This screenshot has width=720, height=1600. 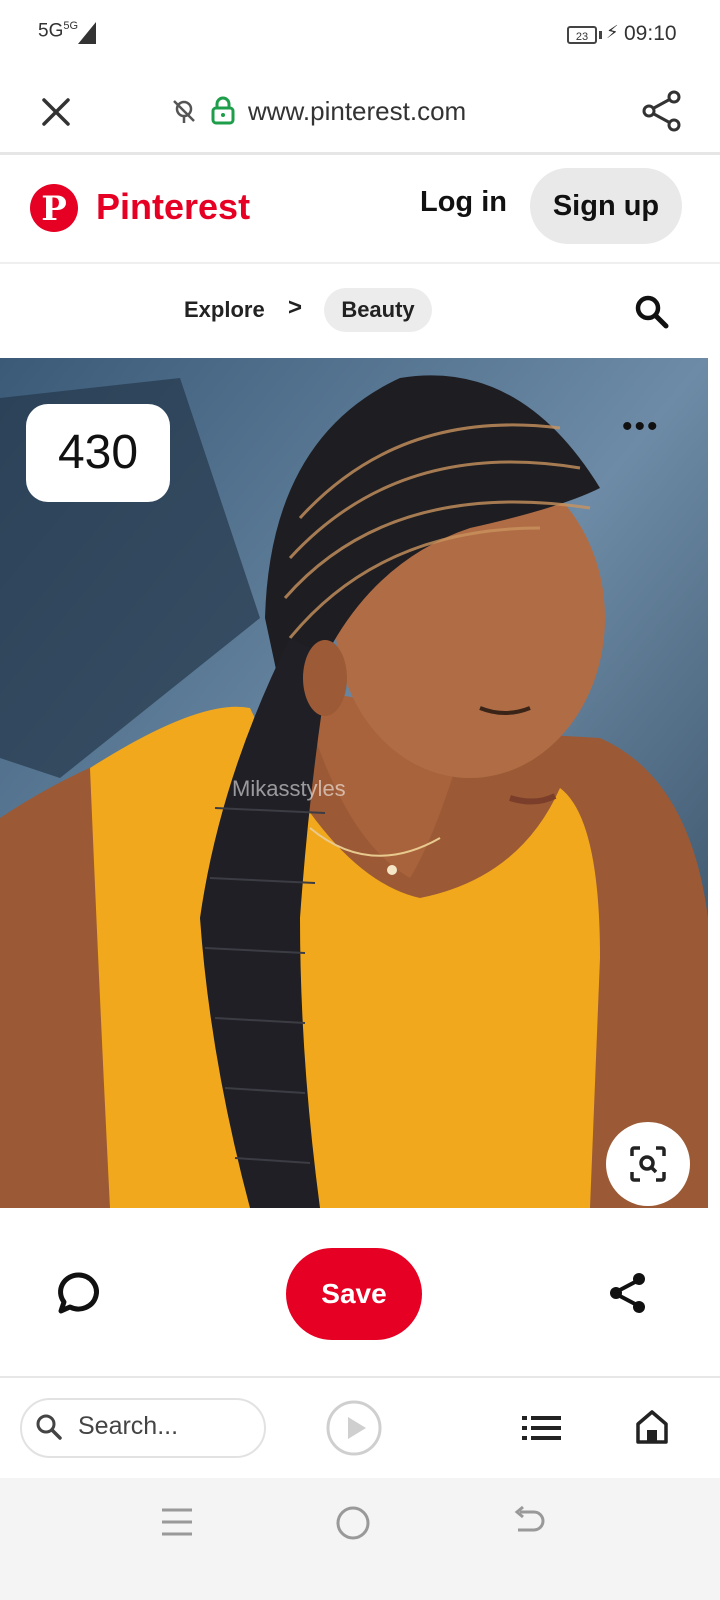 What do you see at coordinates (184, 111) in the screenshot?
I see `tracker-blocked-icon` at bounding box center [184, 111].